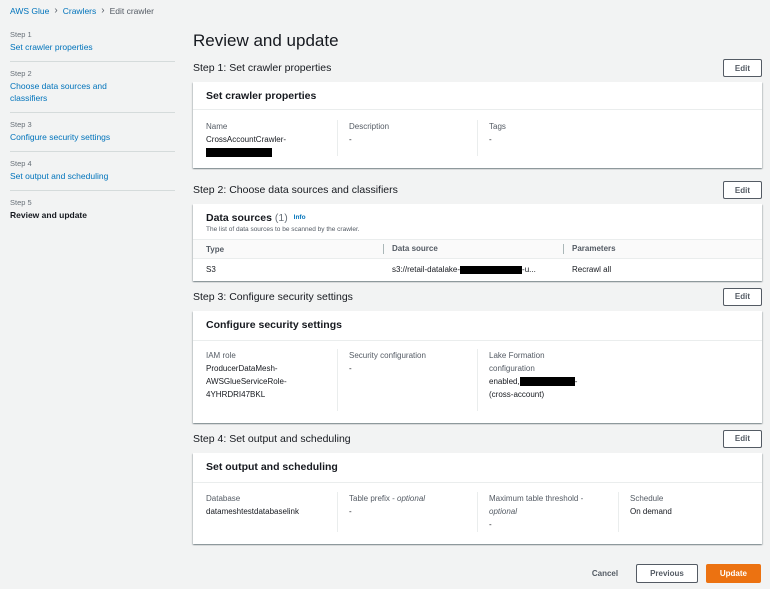 The image size is (770, 589). I want to click on name-value: CrossAccountCrawler-, so click(246, 139).